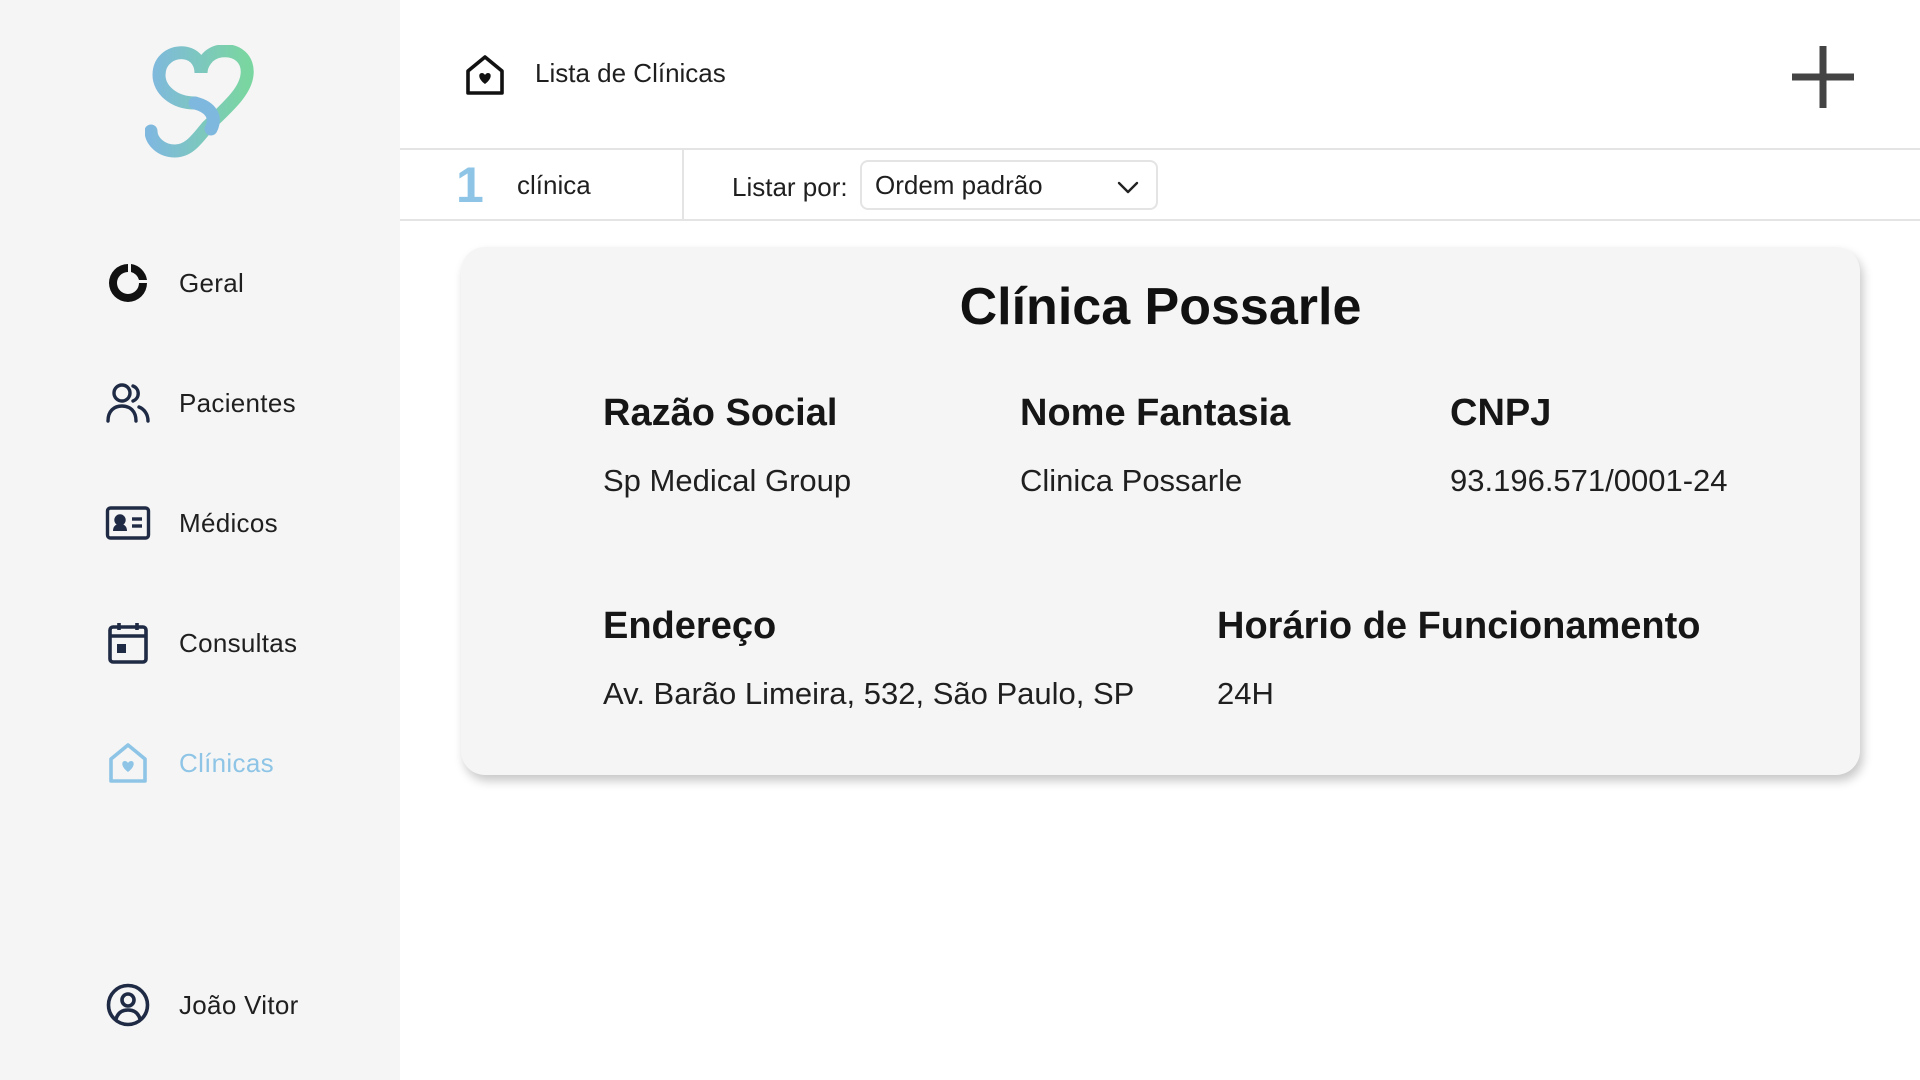 The image size is (1920, 1080). I want to click on id-card-icon, so click(128, 523).